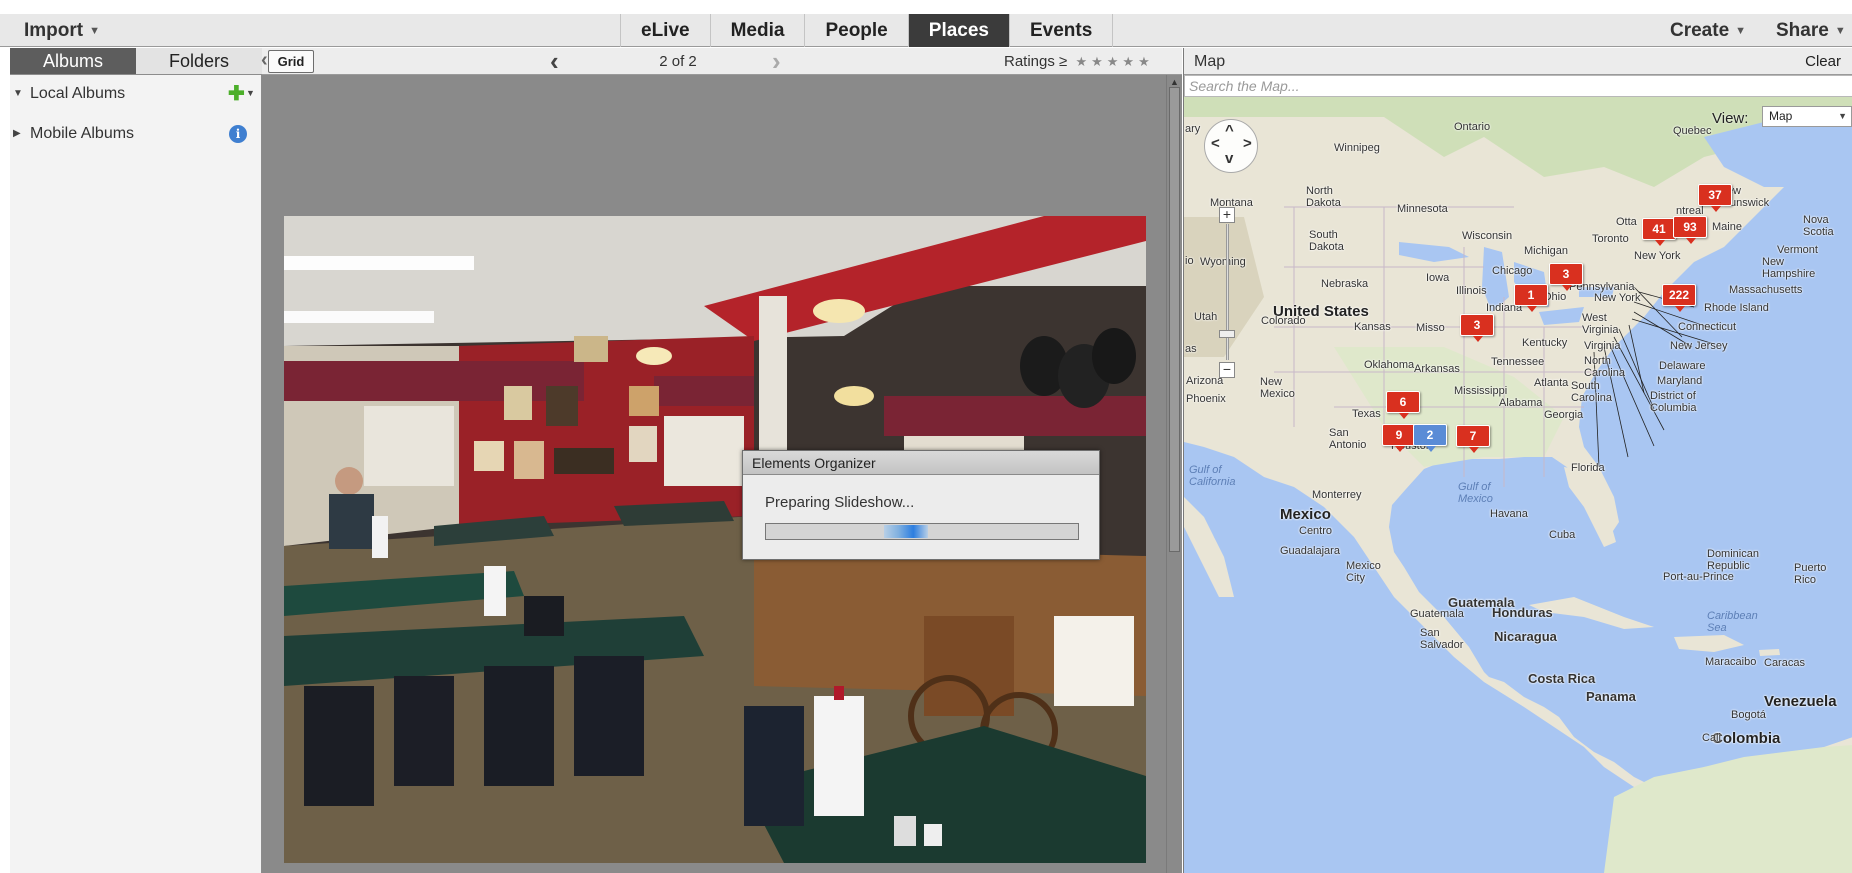 Image resolution: width=1852 pixels, height=873 pixels. Describe the element at coordinates (199, 61) in the screenshot. I see `tab-folders: Folders` at that location.